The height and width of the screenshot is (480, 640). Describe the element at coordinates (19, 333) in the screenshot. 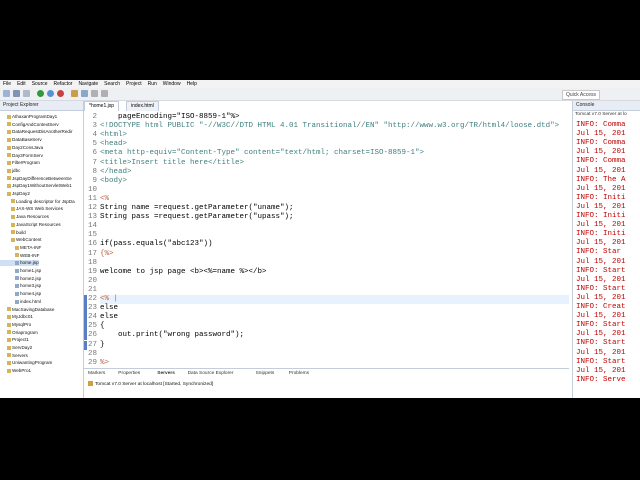

I see `project-tree-item: Oriaprogram` at that location.